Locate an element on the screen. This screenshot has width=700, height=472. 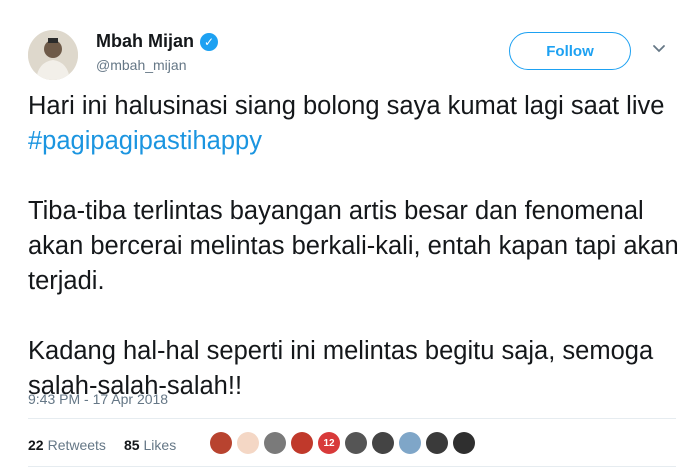
likes-count: 85 is located at coordinates (132, 445).